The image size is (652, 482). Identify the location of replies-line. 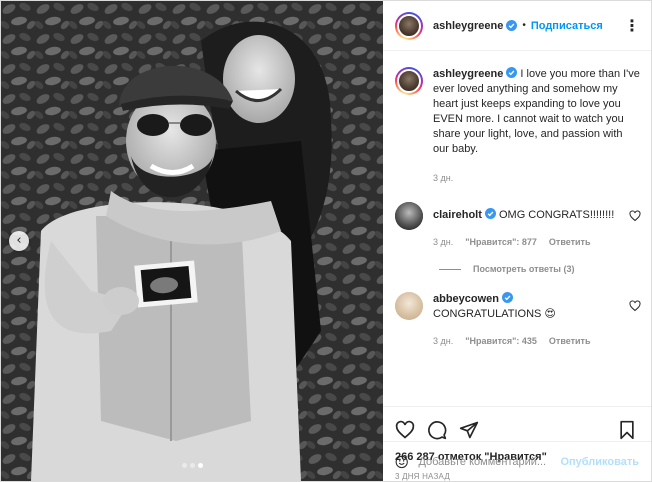
(450, 269).